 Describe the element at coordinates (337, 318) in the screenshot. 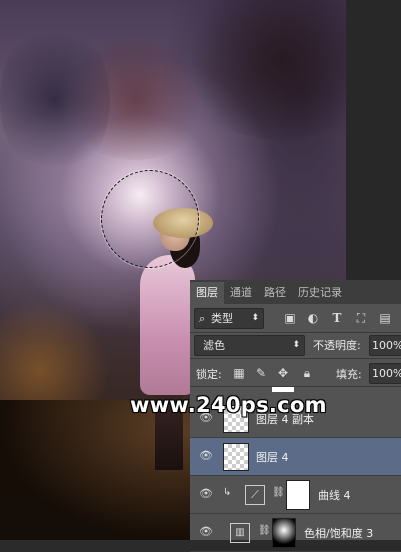

I see `type-filter-icon: T` at that location.